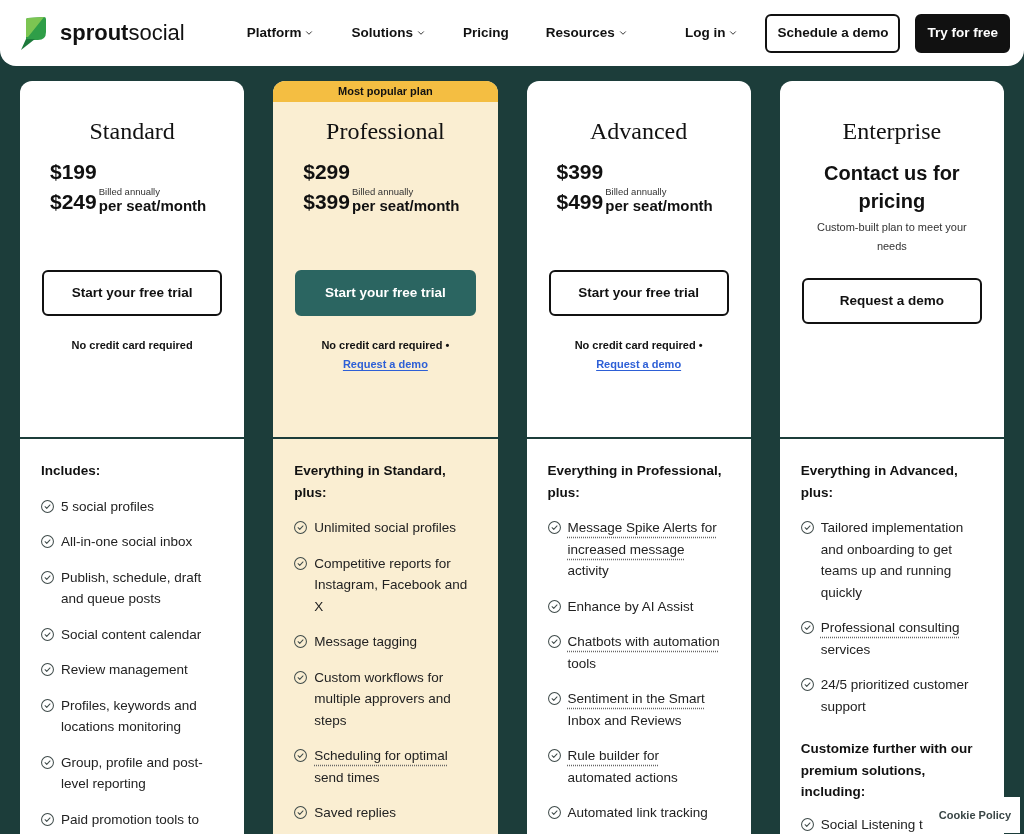 This screenshot has height=834, width=1024. I want to click on feature-text: Group, profile and post-level reporting, so click(132, 773).